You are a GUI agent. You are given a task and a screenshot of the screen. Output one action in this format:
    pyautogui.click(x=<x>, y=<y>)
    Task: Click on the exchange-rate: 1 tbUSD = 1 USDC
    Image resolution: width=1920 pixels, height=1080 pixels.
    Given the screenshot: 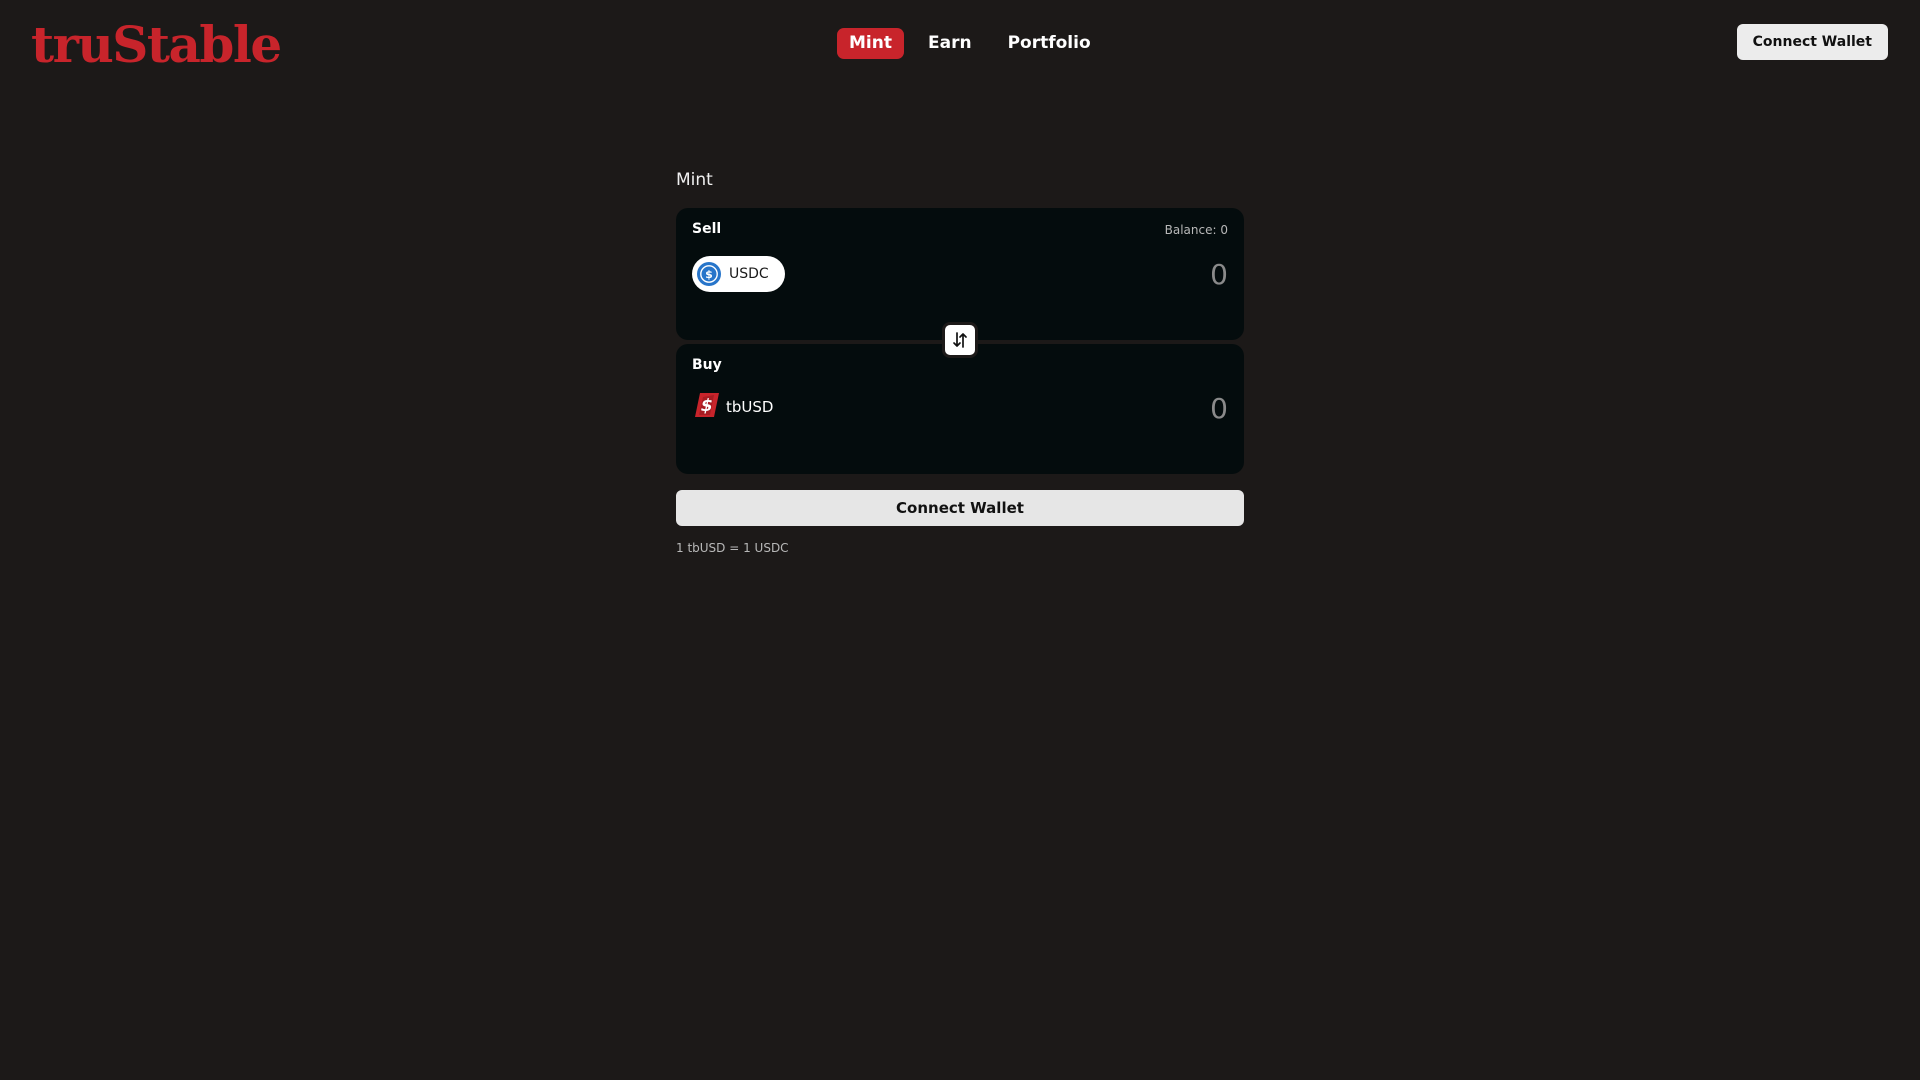 What is the action you would take?
    pyautogui.click(x=732, y=548)
    